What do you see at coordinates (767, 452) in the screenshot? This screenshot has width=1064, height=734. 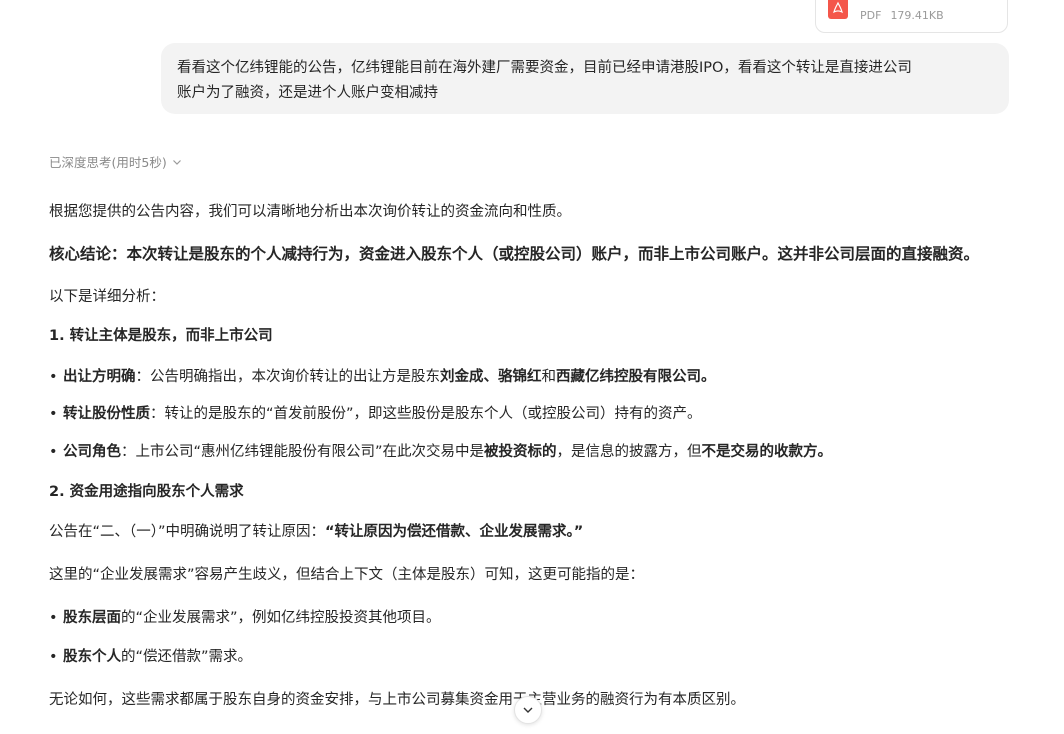 I see `bullet-bold-2: 不是交易的收款方。` at bounding box center [767, 452].